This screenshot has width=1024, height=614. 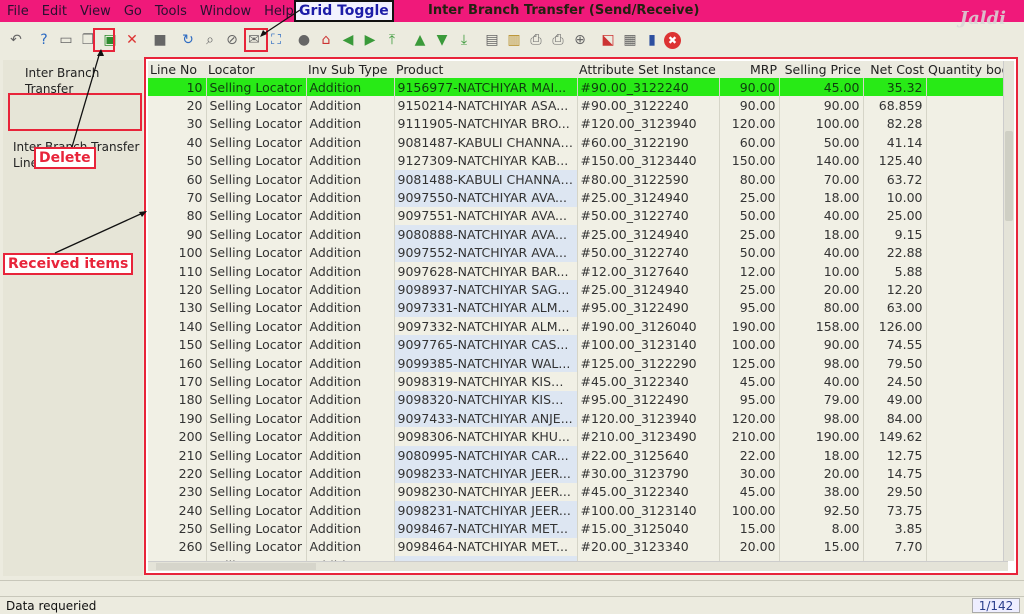 I want to click on cell-net-cost: 14.75, so click(x=895, y=473).